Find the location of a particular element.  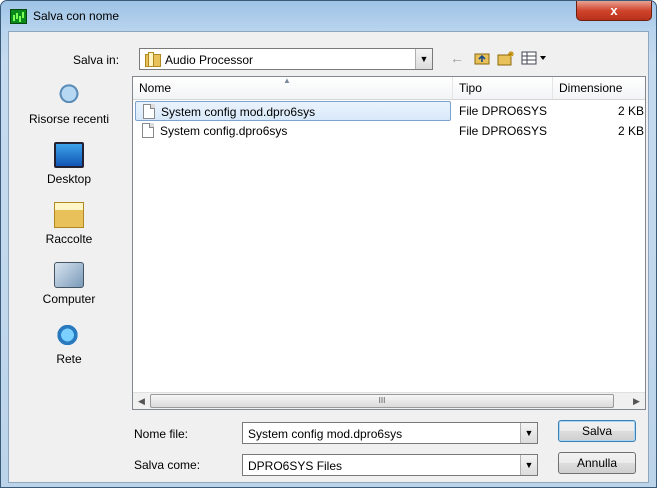

up-folder-icon is located at coordinates (482, 58).